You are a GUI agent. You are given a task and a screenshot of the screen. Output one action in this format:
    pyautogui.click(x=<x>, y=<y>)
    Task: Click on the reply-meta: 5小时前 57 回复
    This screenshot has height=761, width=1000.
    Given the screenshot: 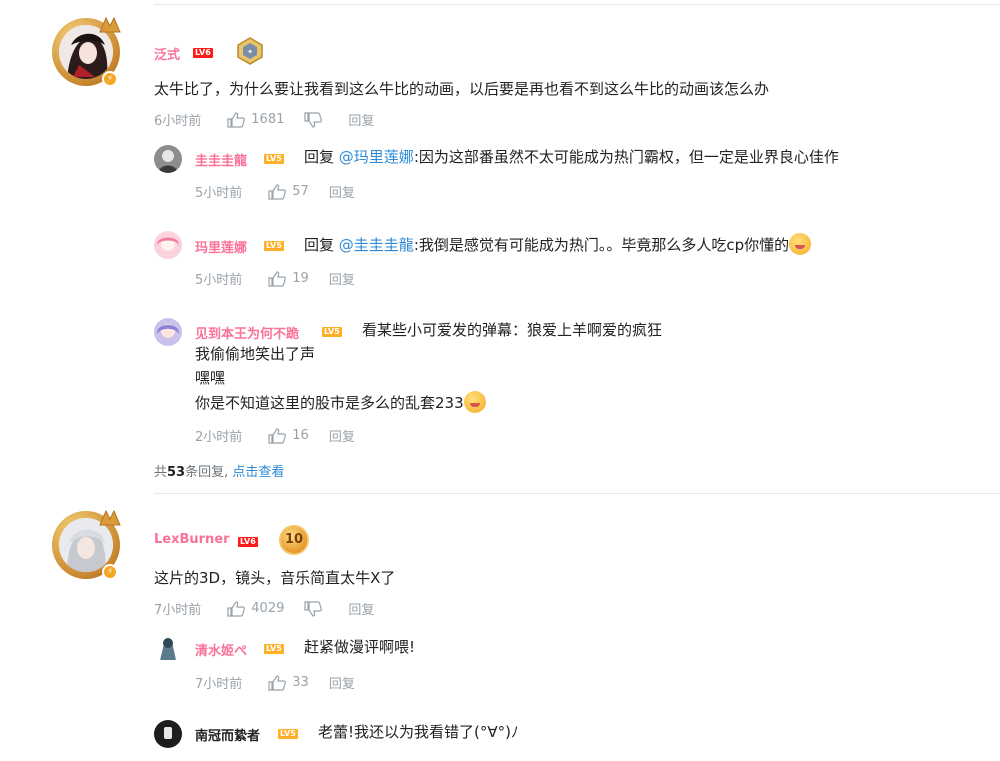 What is the action you would take?
    pyautogui.click(x=275, y=191)
    